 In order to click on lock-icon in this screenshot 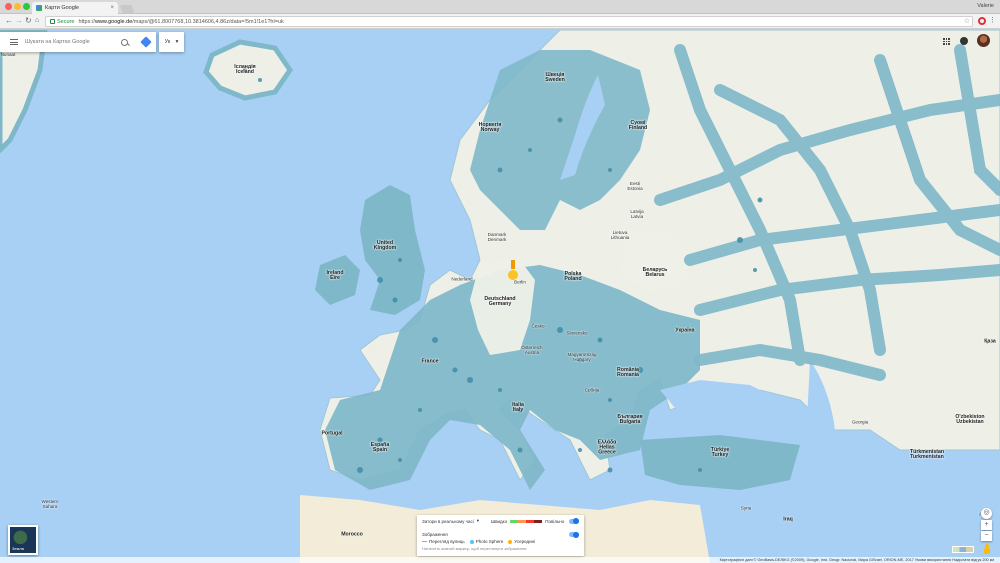, I will do `click(52, 21)`.